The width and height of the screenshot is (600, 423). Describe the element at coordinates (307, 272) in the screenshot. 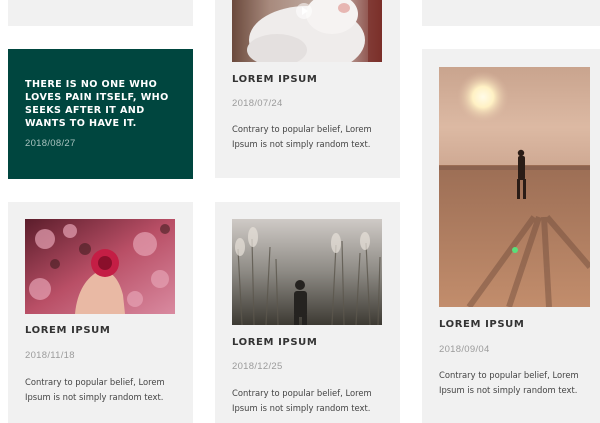

I see `grass-photographer-photo` at that location.